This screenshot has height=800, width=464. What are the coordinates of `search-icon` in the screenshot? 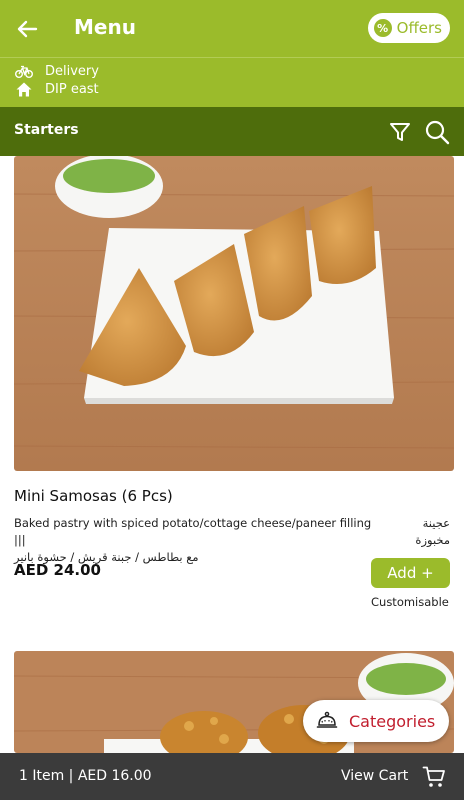 It's located at (437, 132).